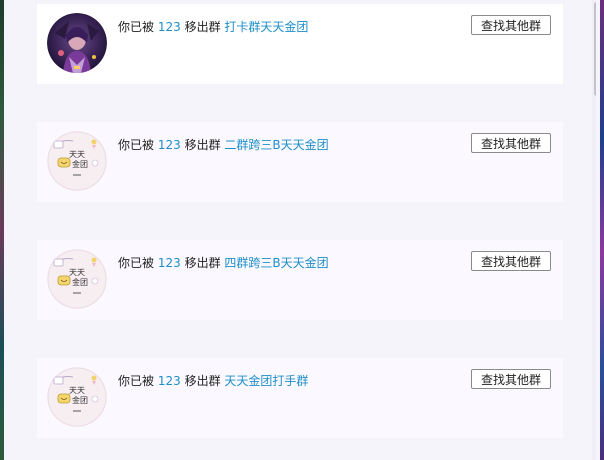 This screenshot has width=604, height=460. I want to click on group-name-link: 二群跨三B天天金团, so click(276, 145).